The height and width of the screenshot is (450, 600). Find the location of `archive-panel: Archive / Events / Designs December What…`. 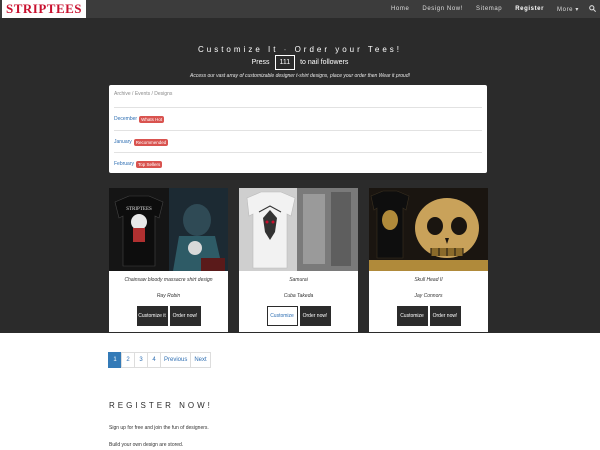

archive-panel: Archive / Events / Designs December What… is located at coordinates (298, 129).